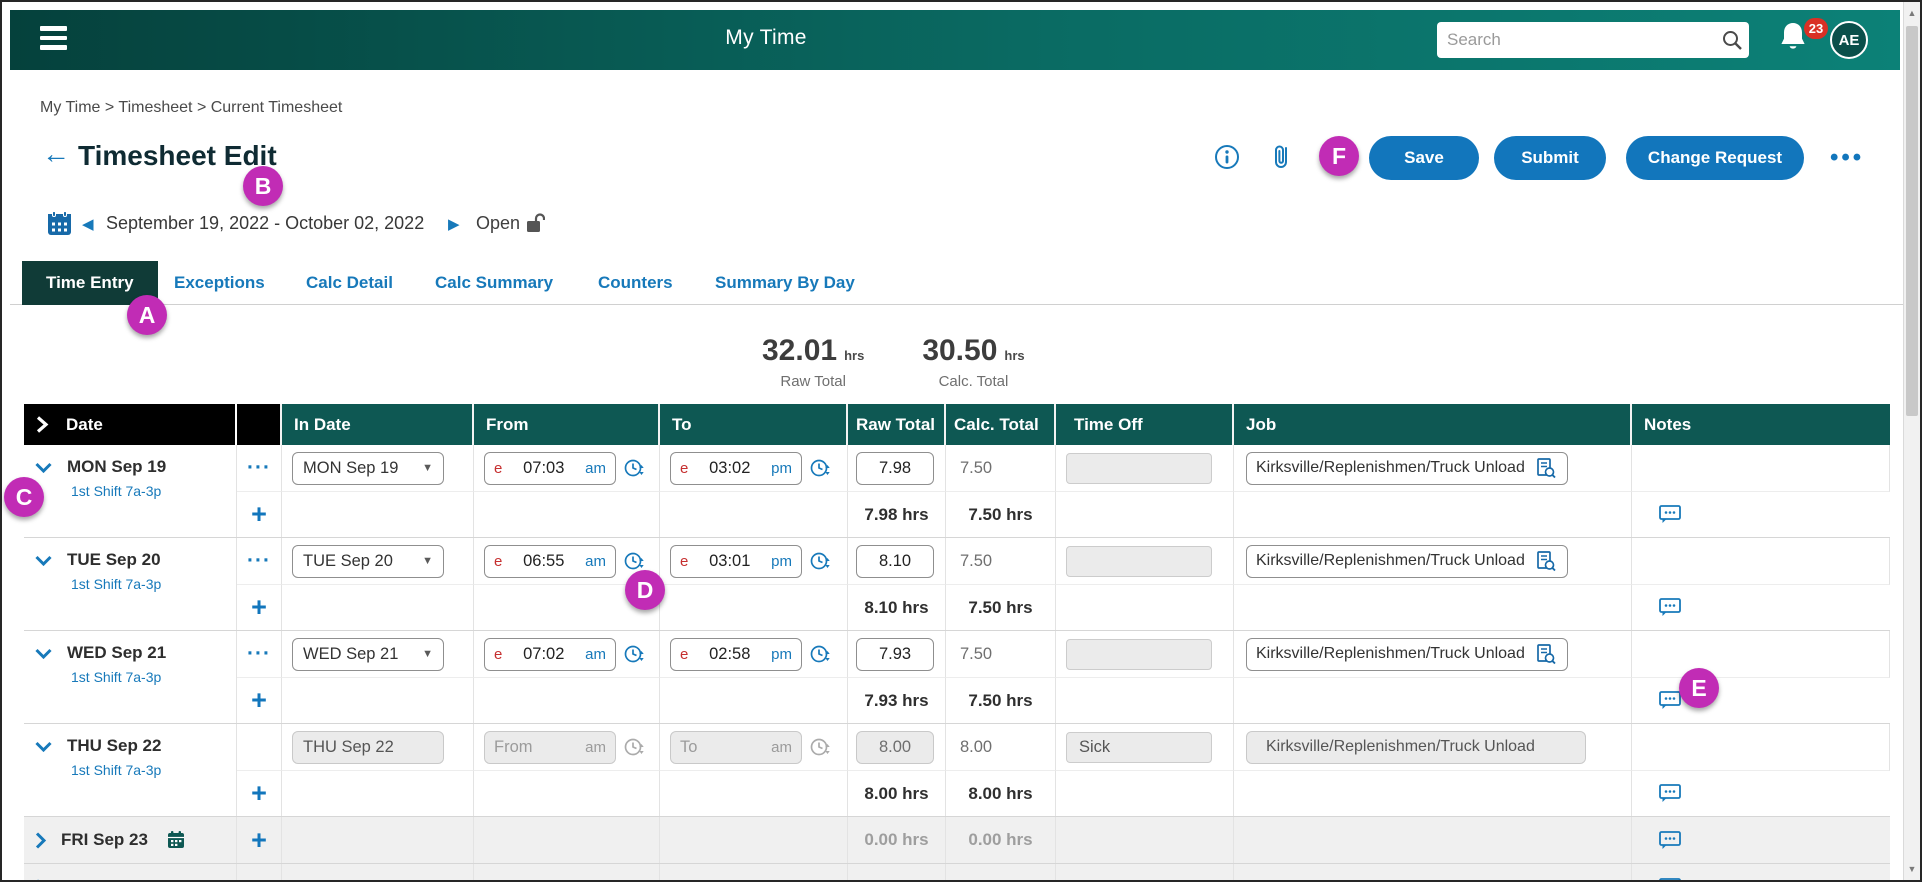  I want to click on period-range: September 19, 2022 - October 02, 2022, so click(265, 223).